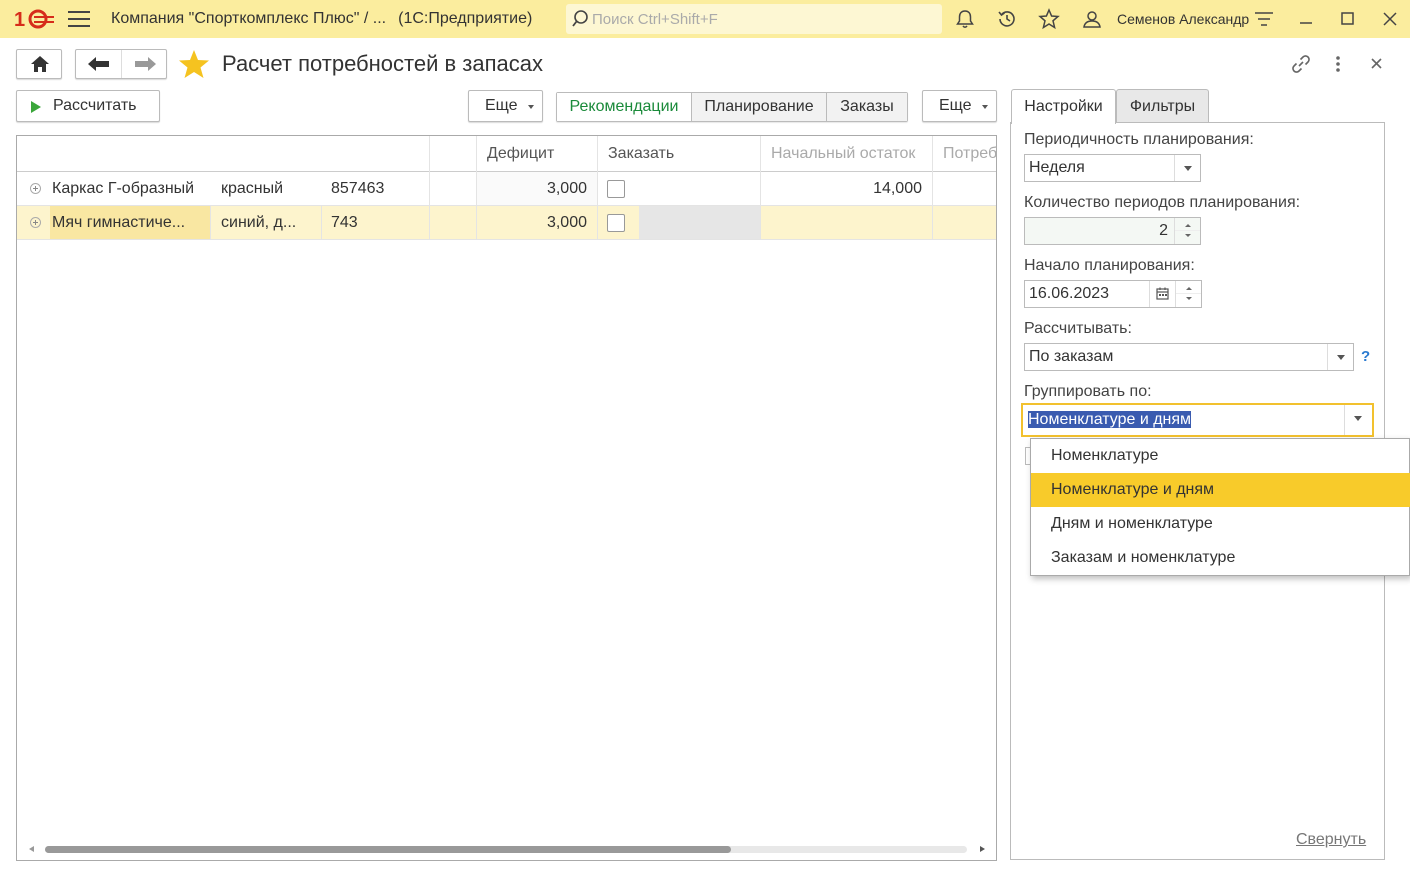 The width and height of the screenshot is (1410, 878). Describe the element at coordinates (1139, 139) in the screenshot. I see `periodicity-label: Периодичность планирования:` at that location.